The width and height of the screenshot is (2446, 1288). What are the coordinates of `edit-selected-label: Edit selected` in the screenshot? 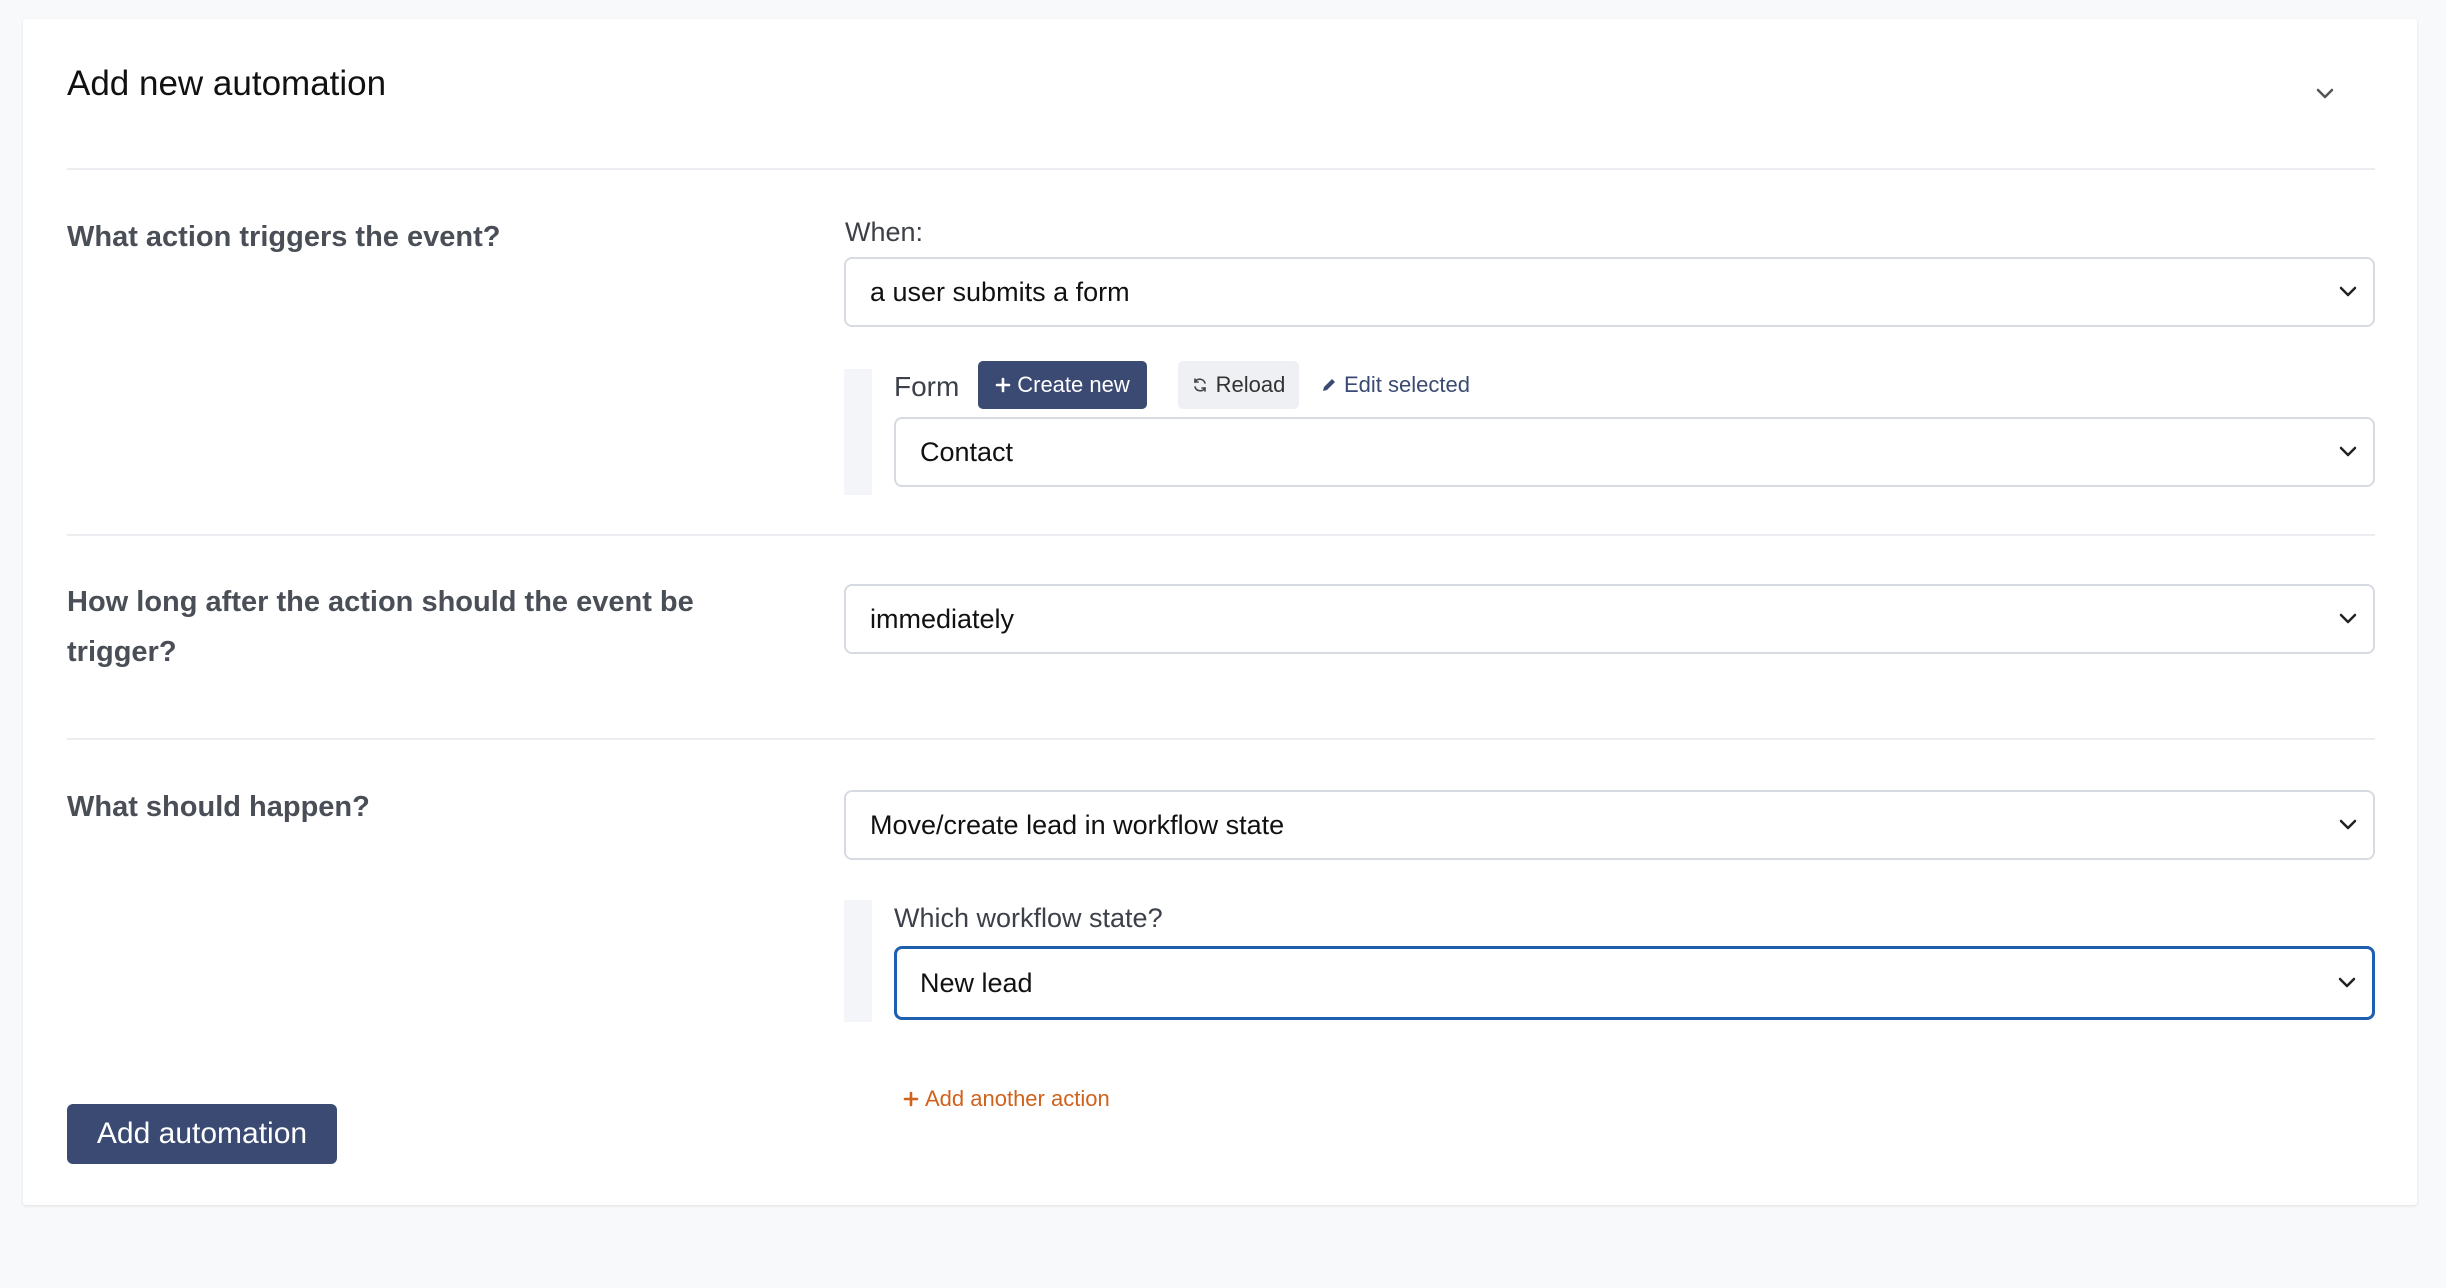 It's located at (1407, 384).